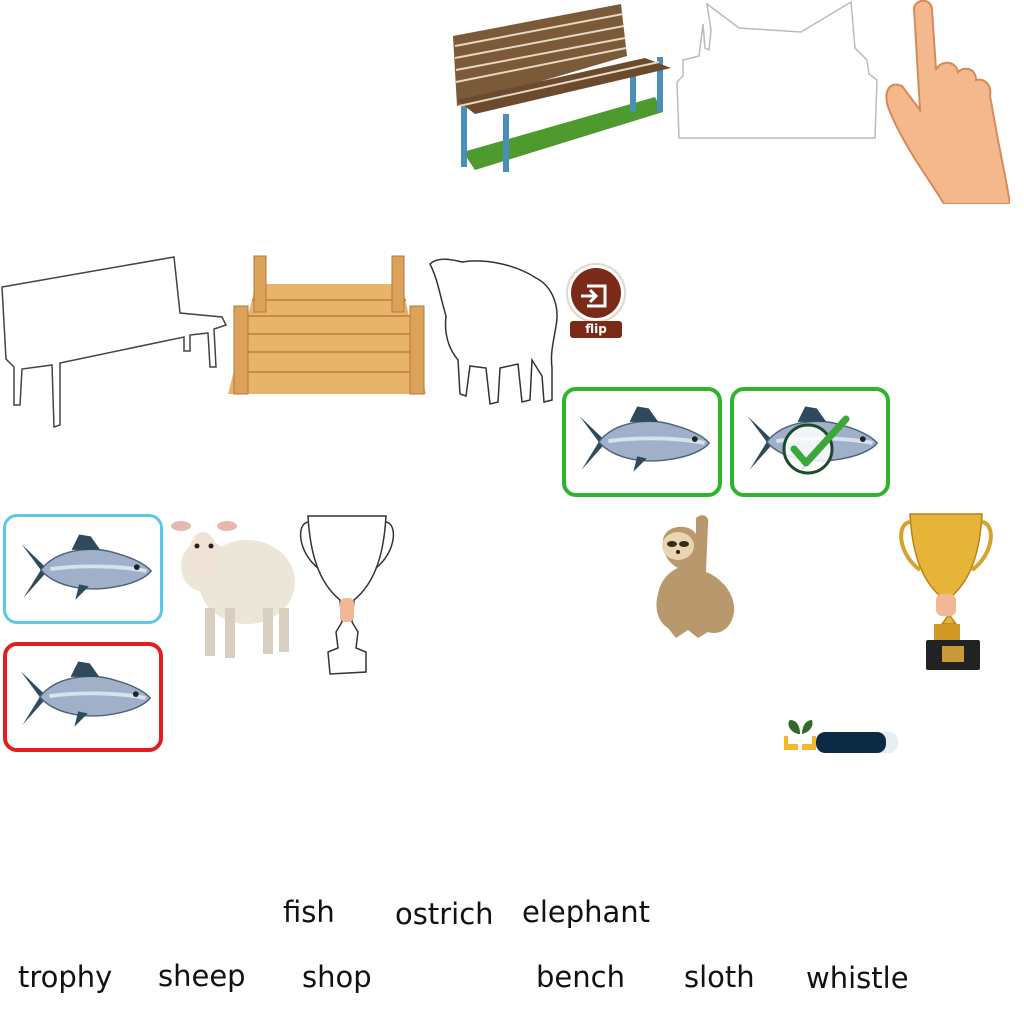  I want to click on sheep-picture, so click(231, 587).